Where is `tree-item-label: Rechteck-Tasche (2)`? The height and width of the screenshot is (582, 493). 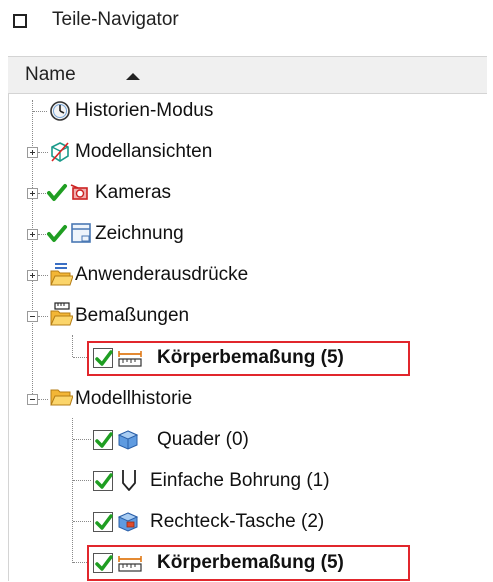
tree-item-label: Rechteck-Tasche (2) is located at coordinates (237, 521).